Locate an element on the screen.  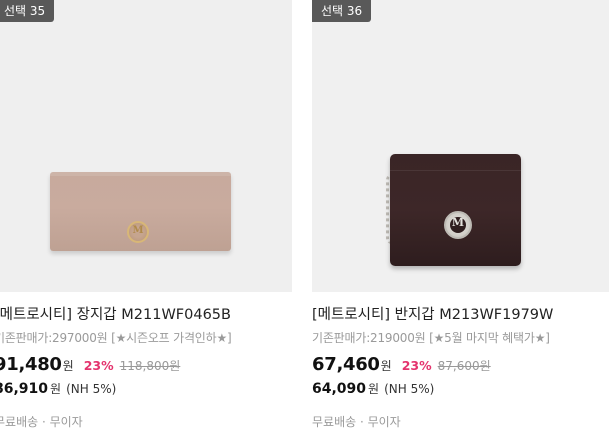
price-row: 67,460 원 23% 87,600원 is located at coordinates (401, 364).